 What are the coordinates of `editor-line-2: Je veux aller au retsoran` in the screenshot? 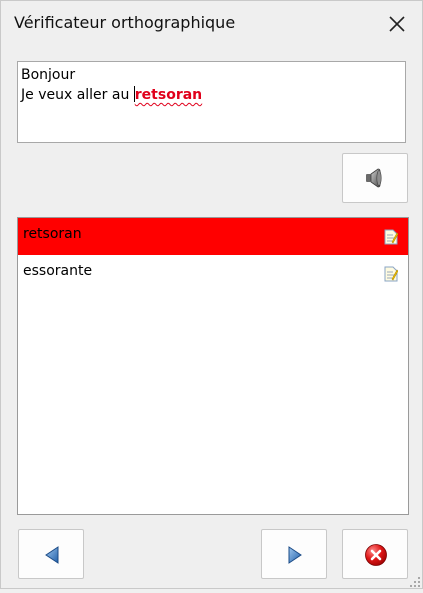 It's located at (211, 95).